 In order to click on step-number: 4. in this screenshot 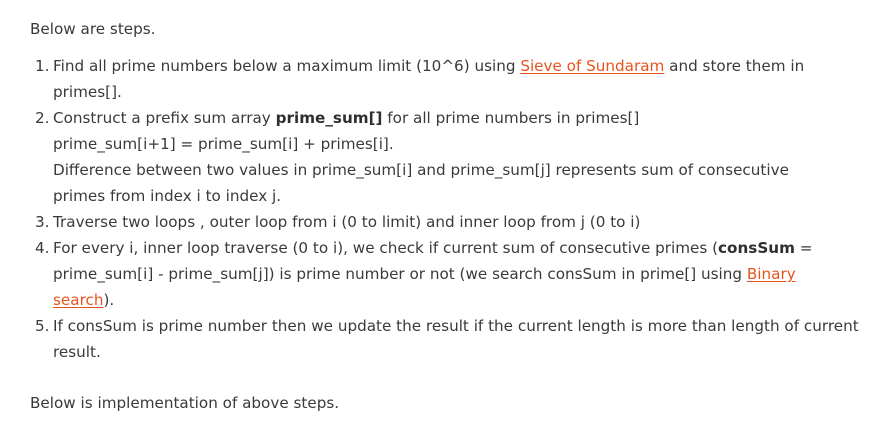, I will do `click(42, 248)`.